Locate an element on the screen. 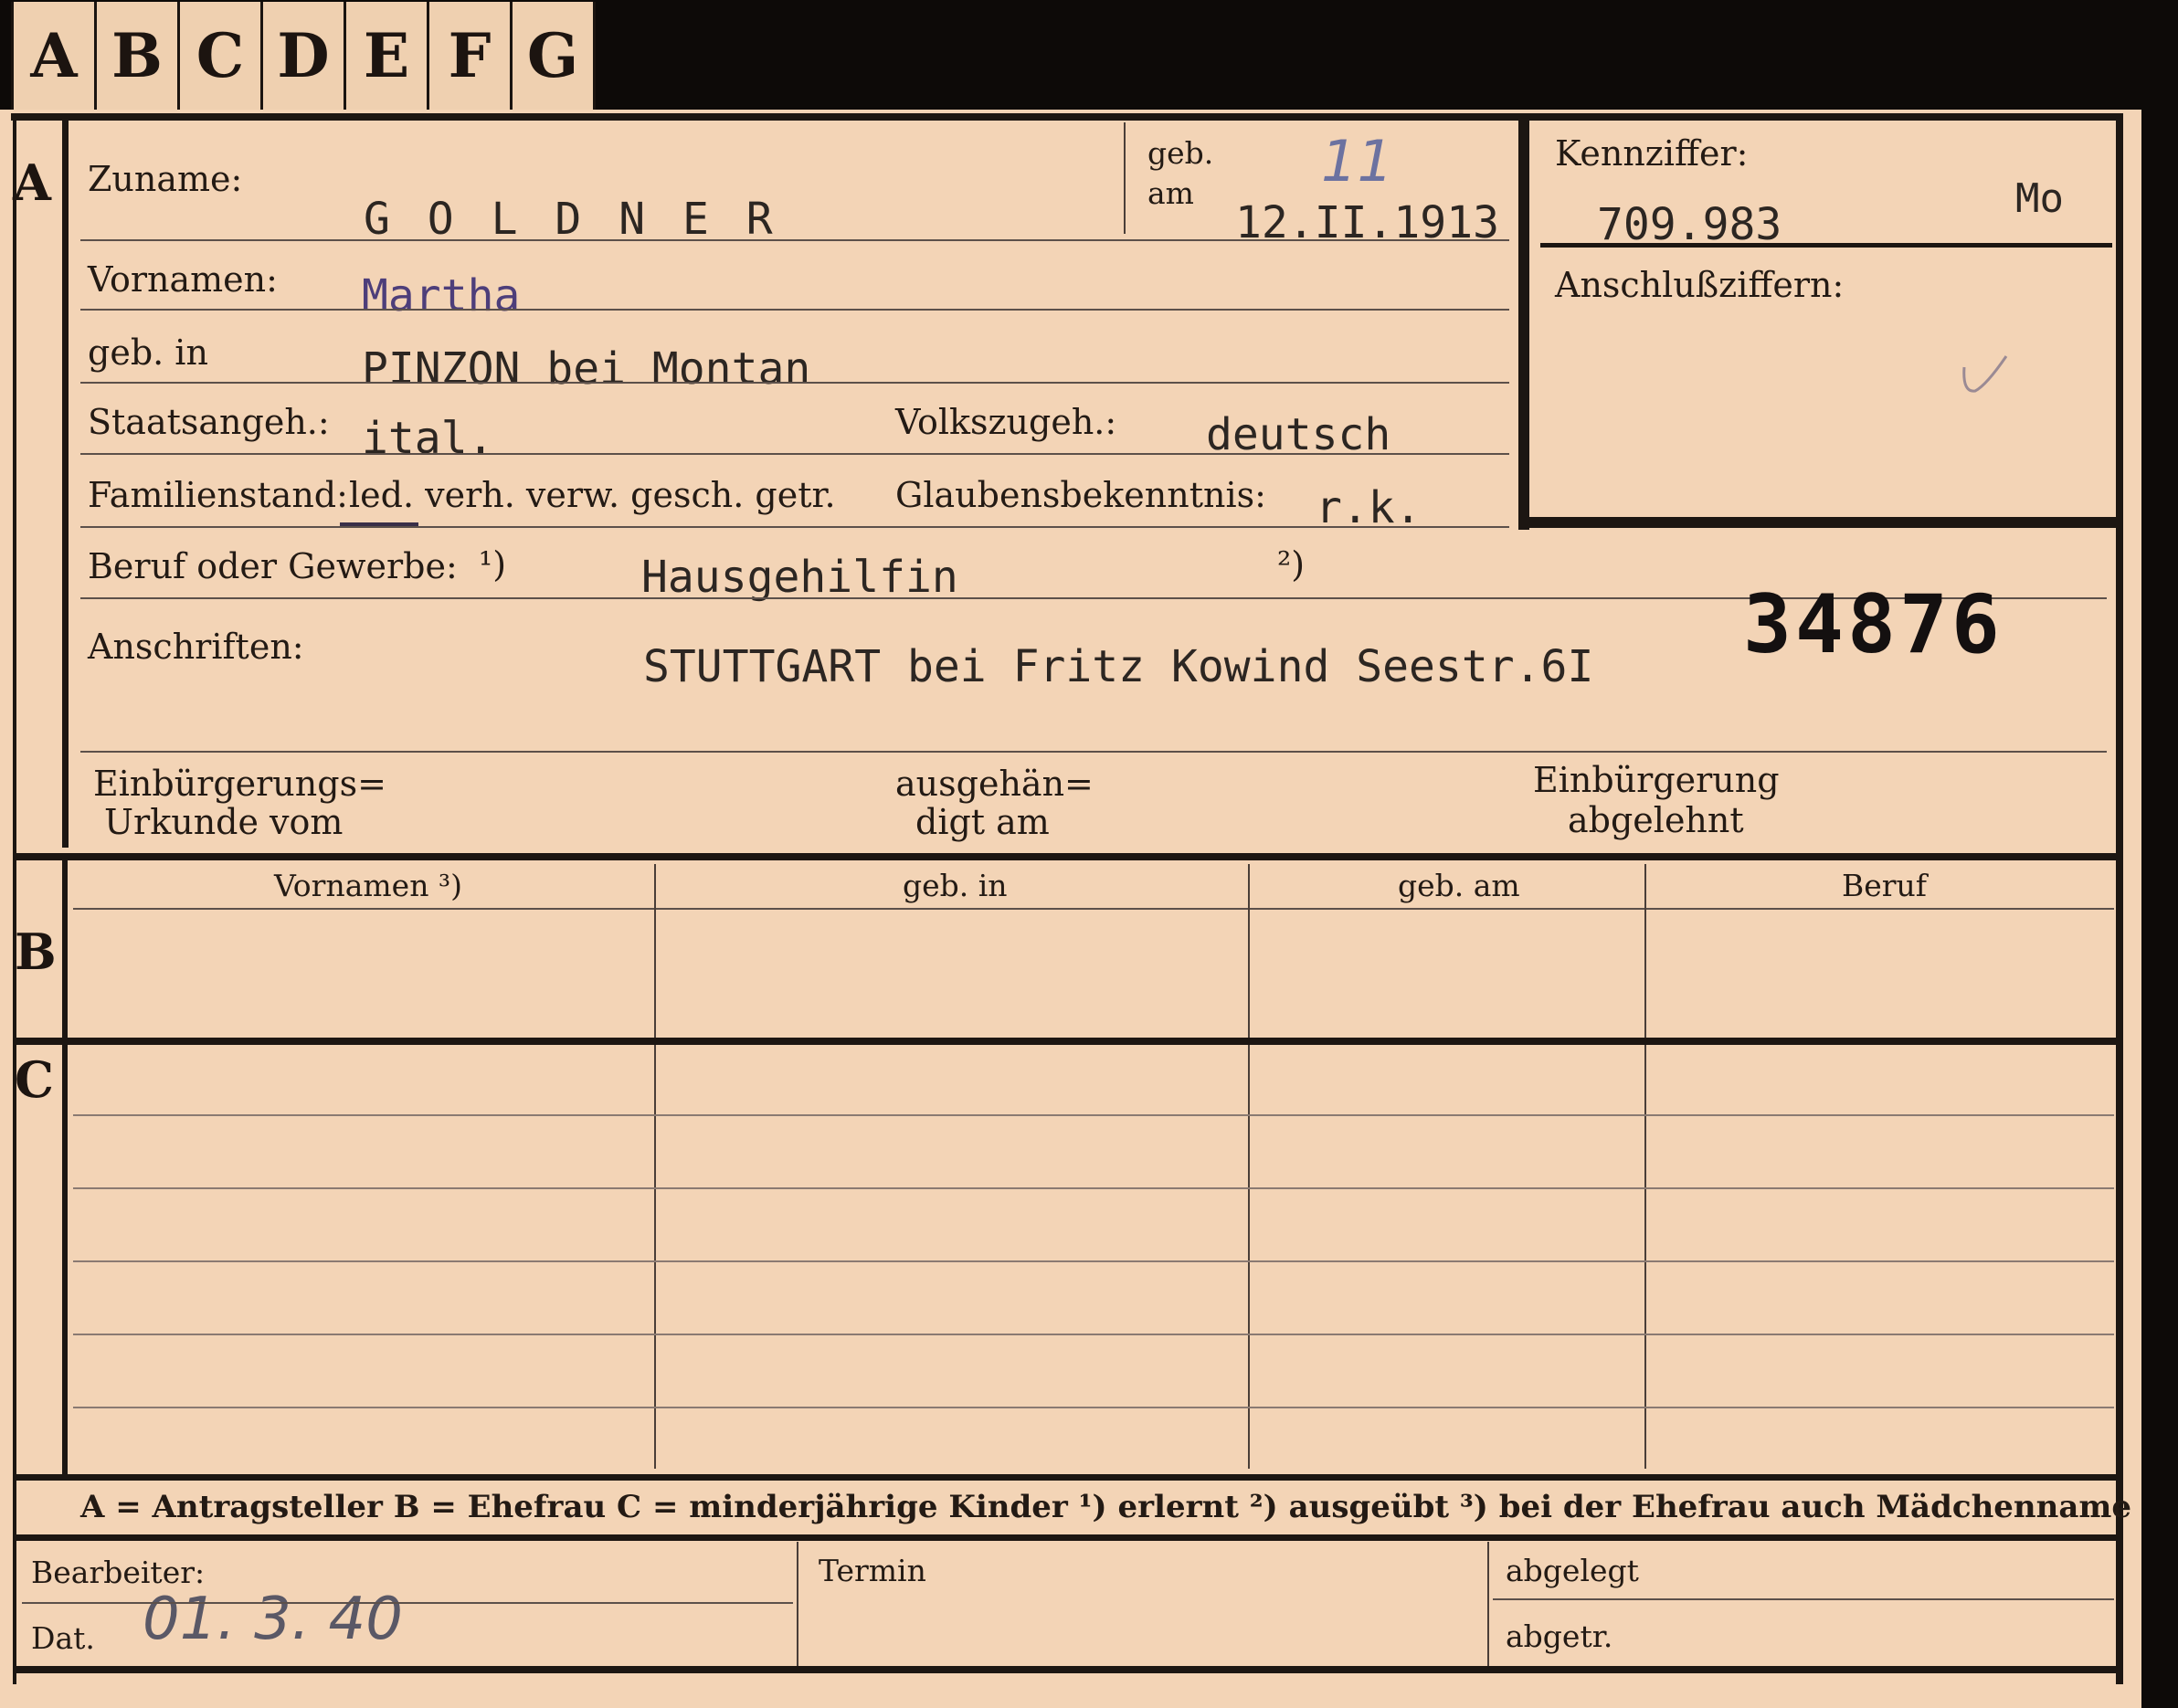  kennziffer-suffix: Mo is located at coordinates (2040, 198).